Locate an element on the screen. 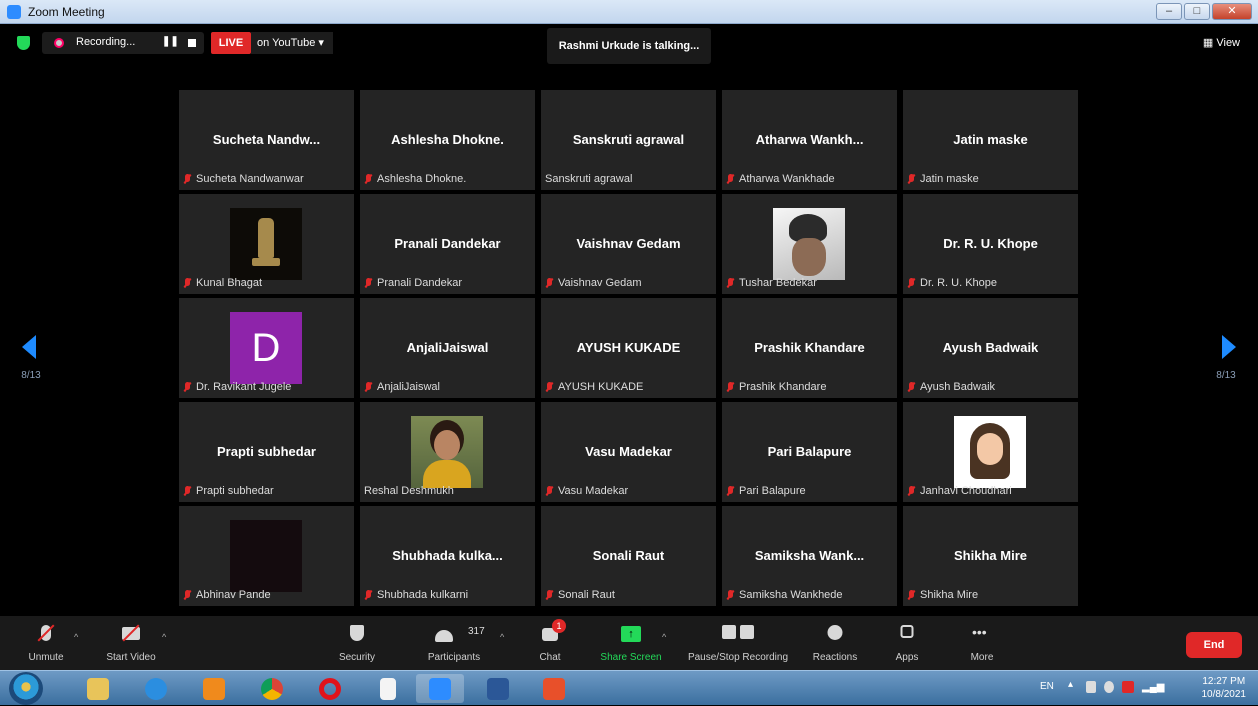  close-button: ✕ is located at coordinates (1232, 11).